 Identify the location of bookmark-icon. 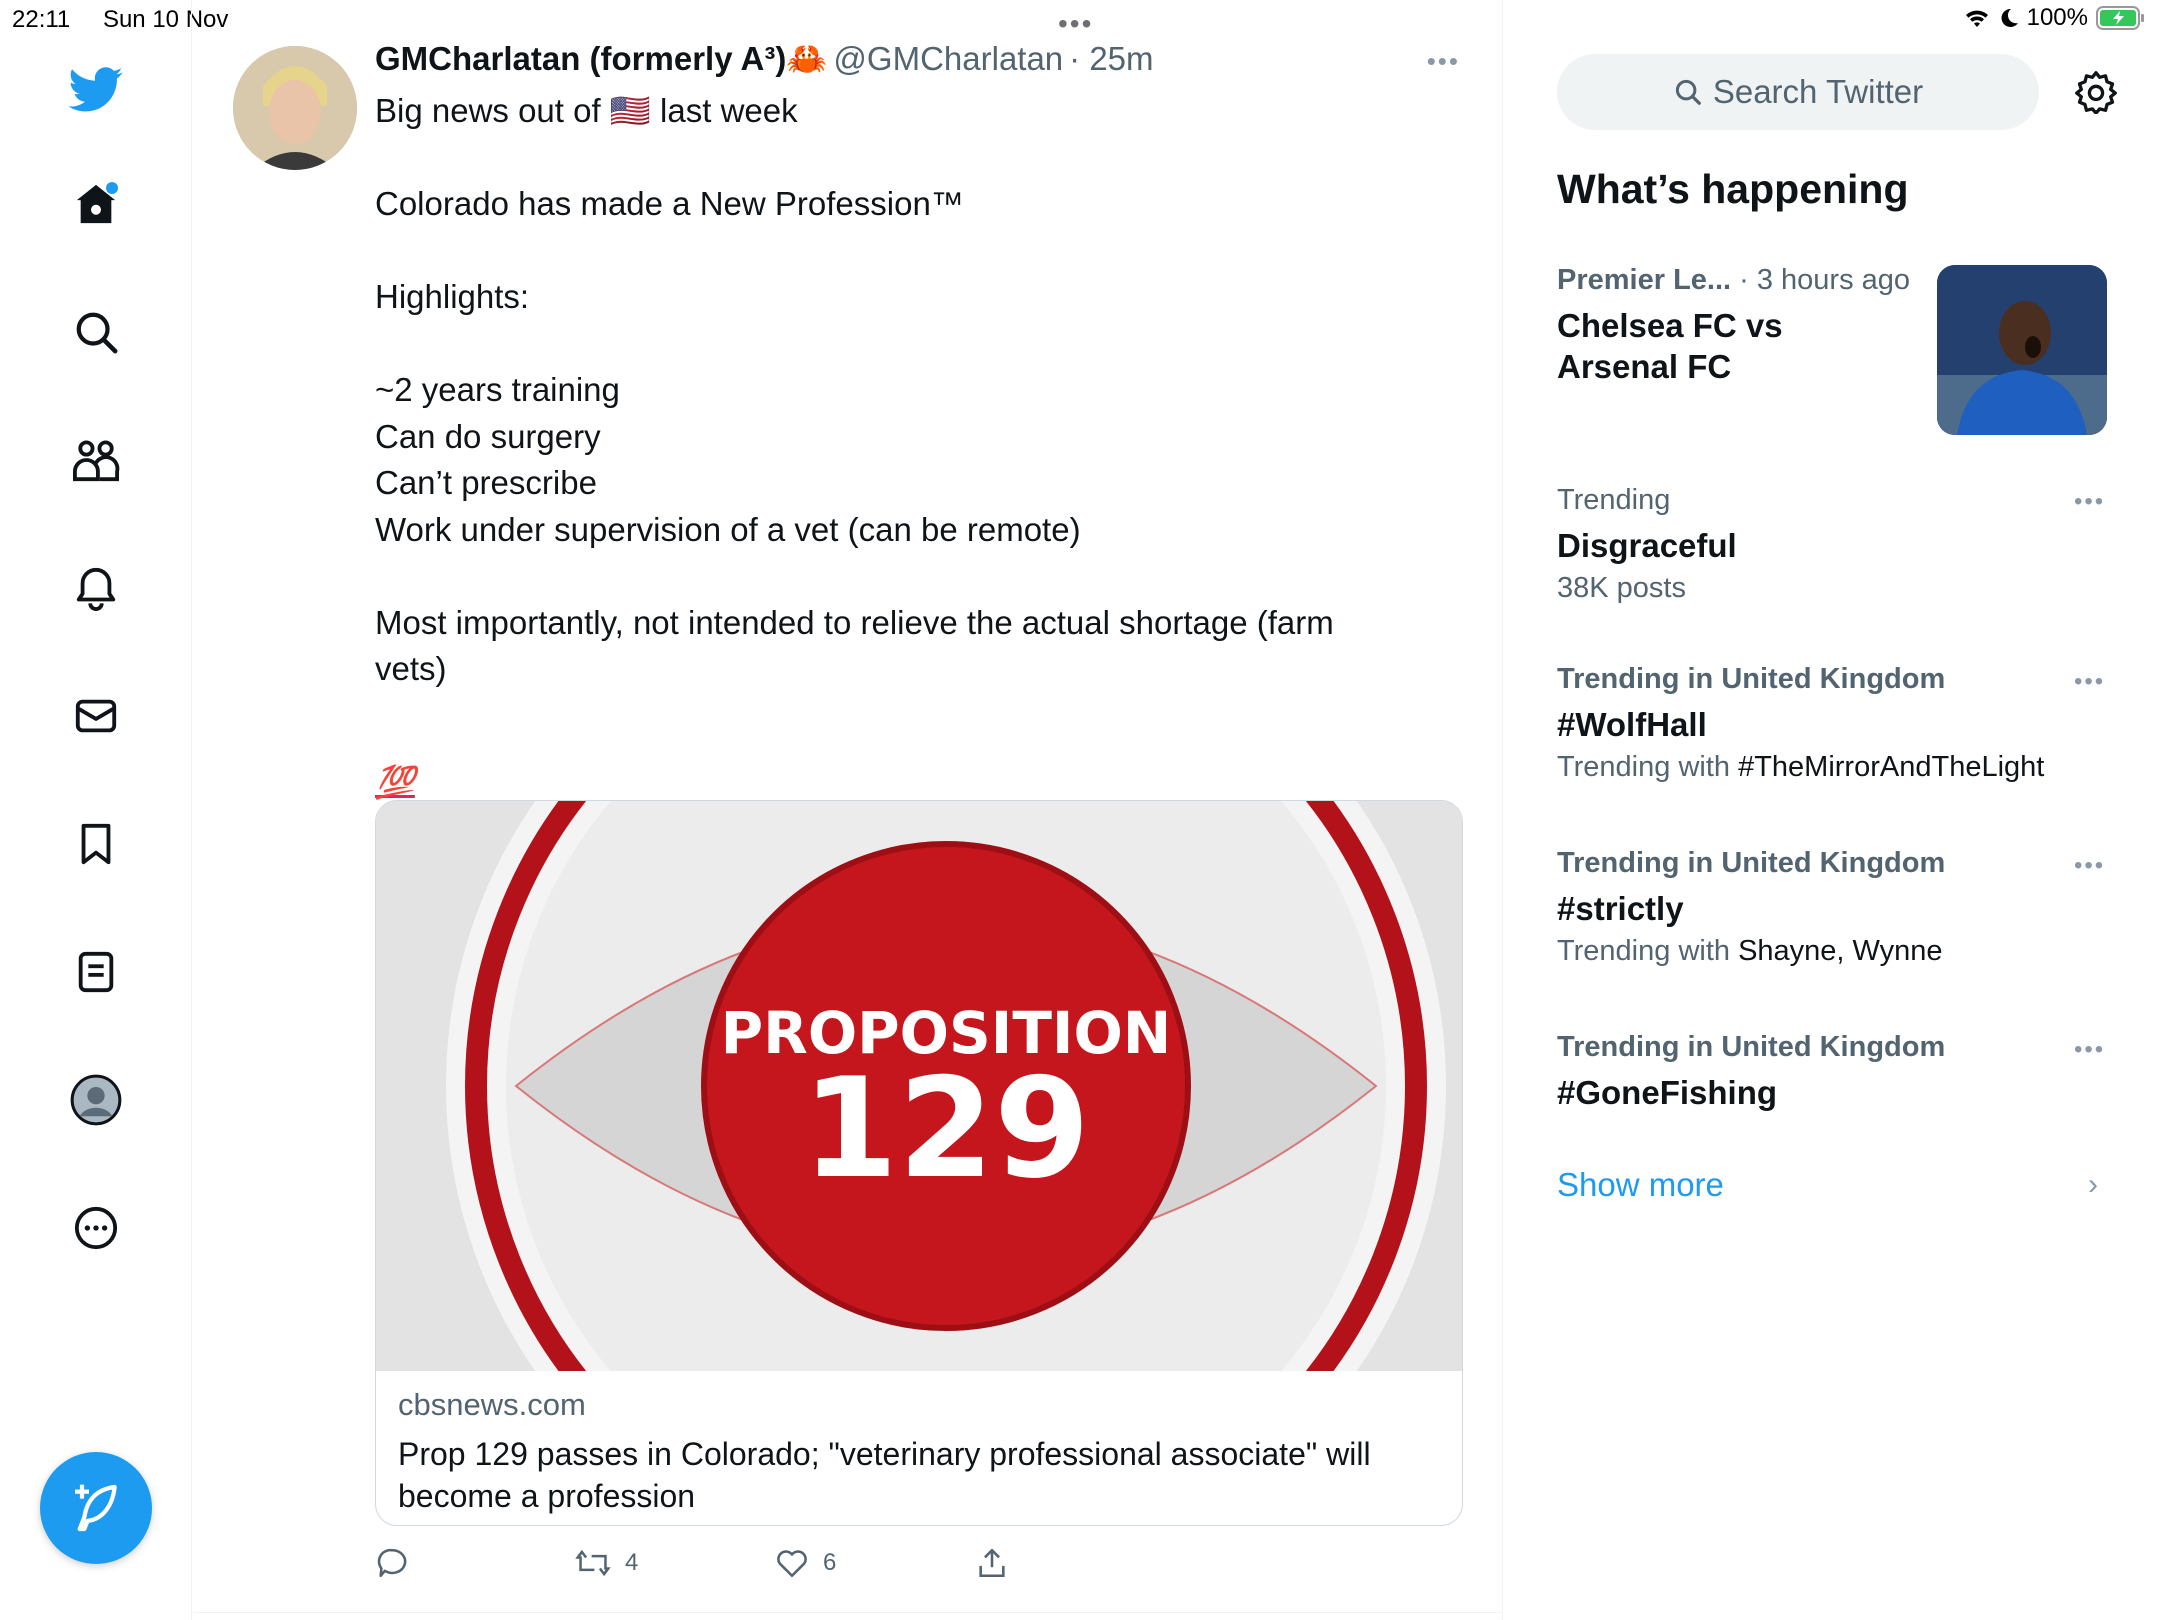
(96, 844).